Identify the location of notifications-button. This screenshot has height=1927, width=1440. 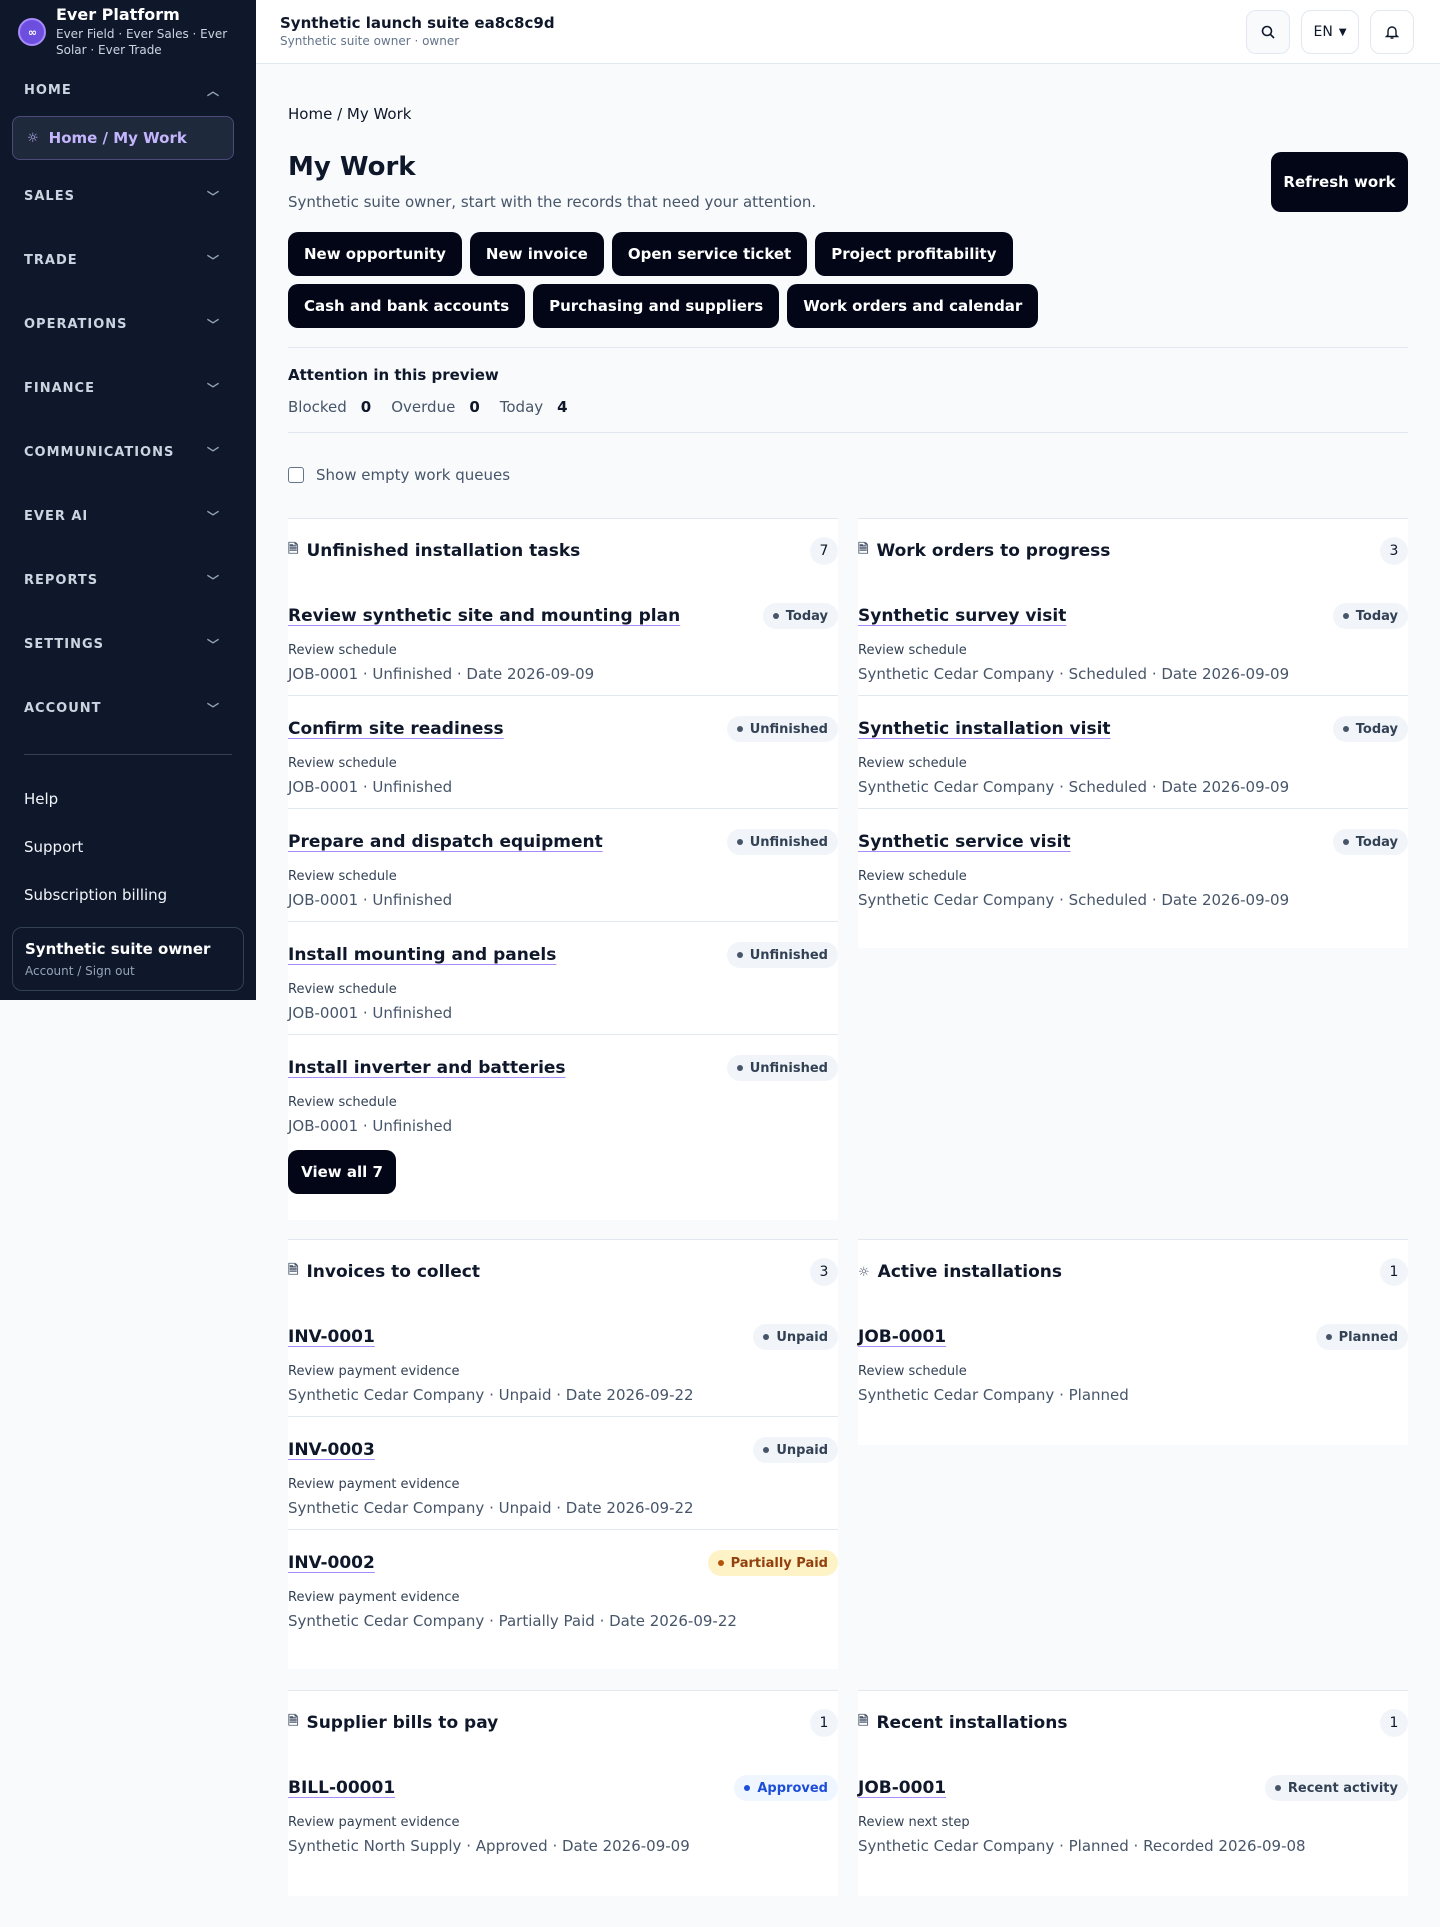
(1392, 32).